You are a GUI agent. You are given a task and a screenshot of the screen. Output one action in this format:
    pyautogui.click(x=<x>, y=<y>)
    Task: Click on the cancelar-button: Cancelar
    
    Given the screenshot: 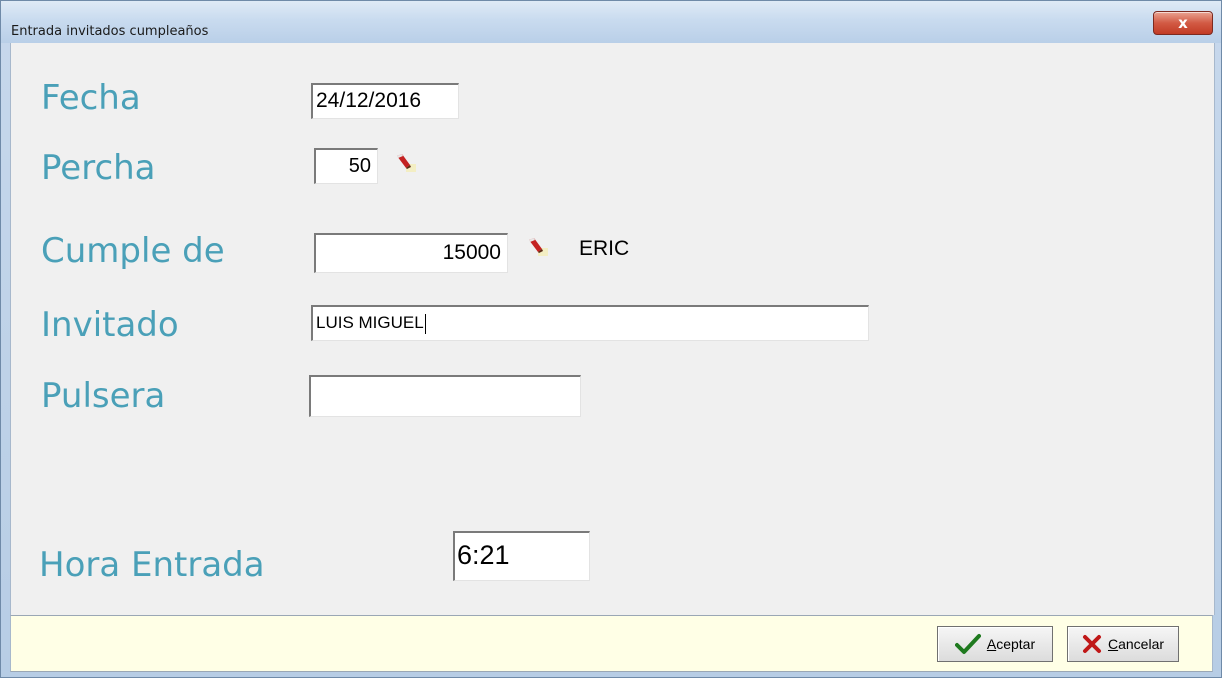 What is the action you would take?
    pyautogui.click(x=1123, y=644)
    